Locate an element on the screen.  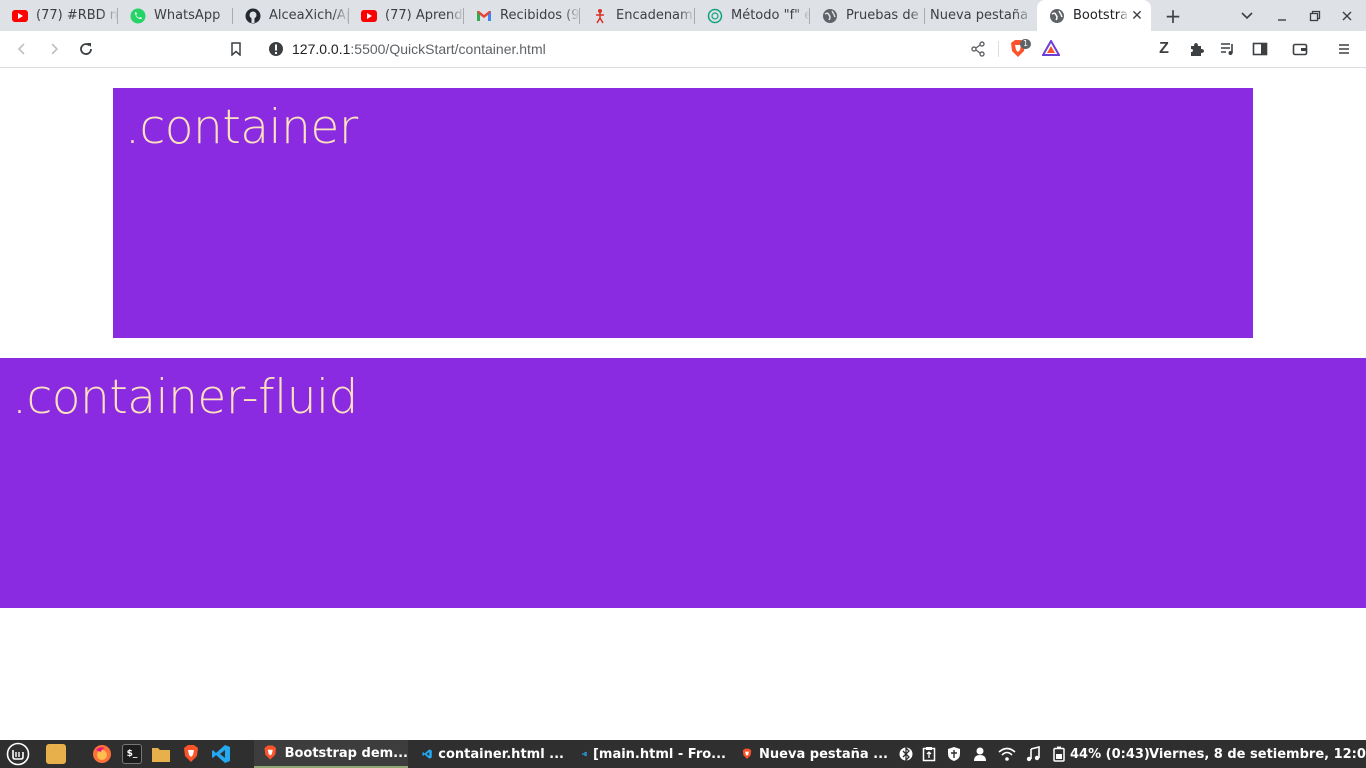
bluetooth-tray is located at coordinates (906, 754).